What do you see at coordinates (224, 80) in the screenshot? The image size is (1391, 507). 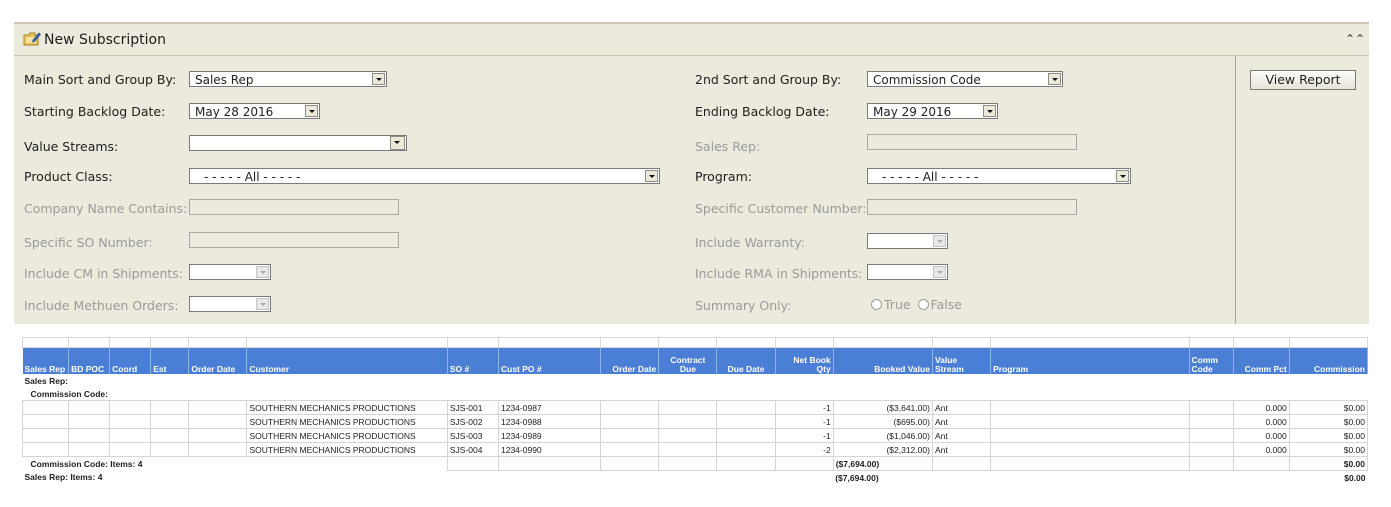 I see `main-sort-value: Sales Rep` at bounding box center [224, 80].